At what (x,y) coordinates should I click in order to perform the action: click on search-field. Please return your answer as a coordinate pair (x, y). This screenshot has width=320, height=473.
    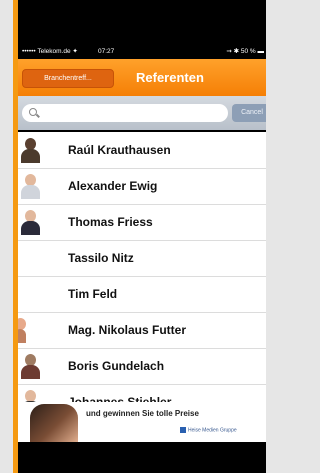
    Looking at the image, I should click on (125, 113).